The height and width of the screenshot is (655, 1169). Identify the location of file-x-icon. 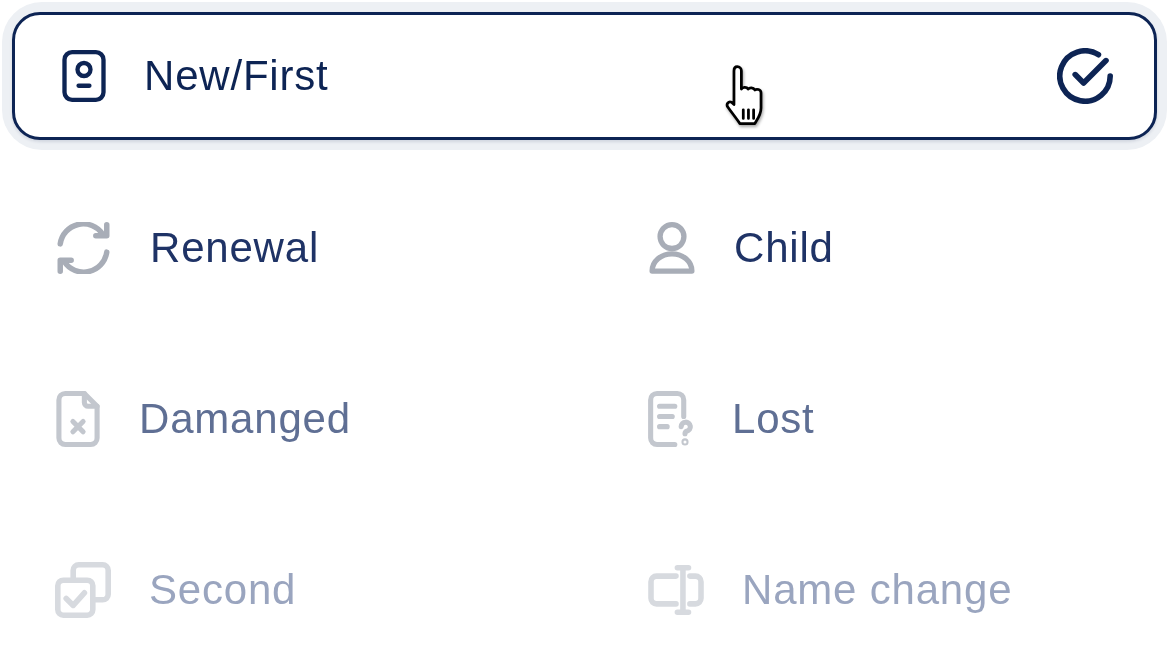
(78, 419).